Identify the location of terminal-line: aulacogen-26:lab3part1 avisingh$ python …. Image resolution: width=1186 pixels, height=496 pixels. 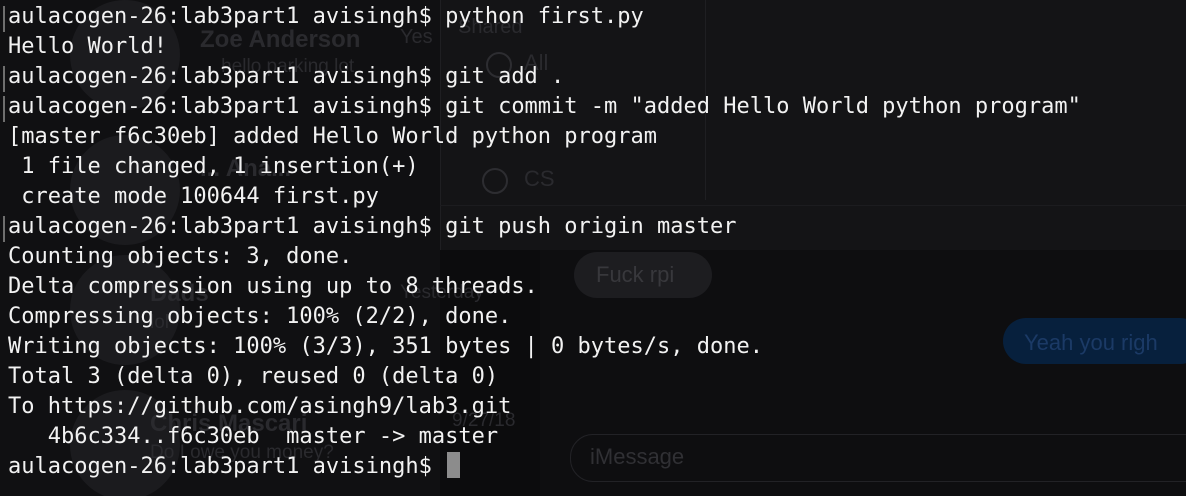
(326, 16).